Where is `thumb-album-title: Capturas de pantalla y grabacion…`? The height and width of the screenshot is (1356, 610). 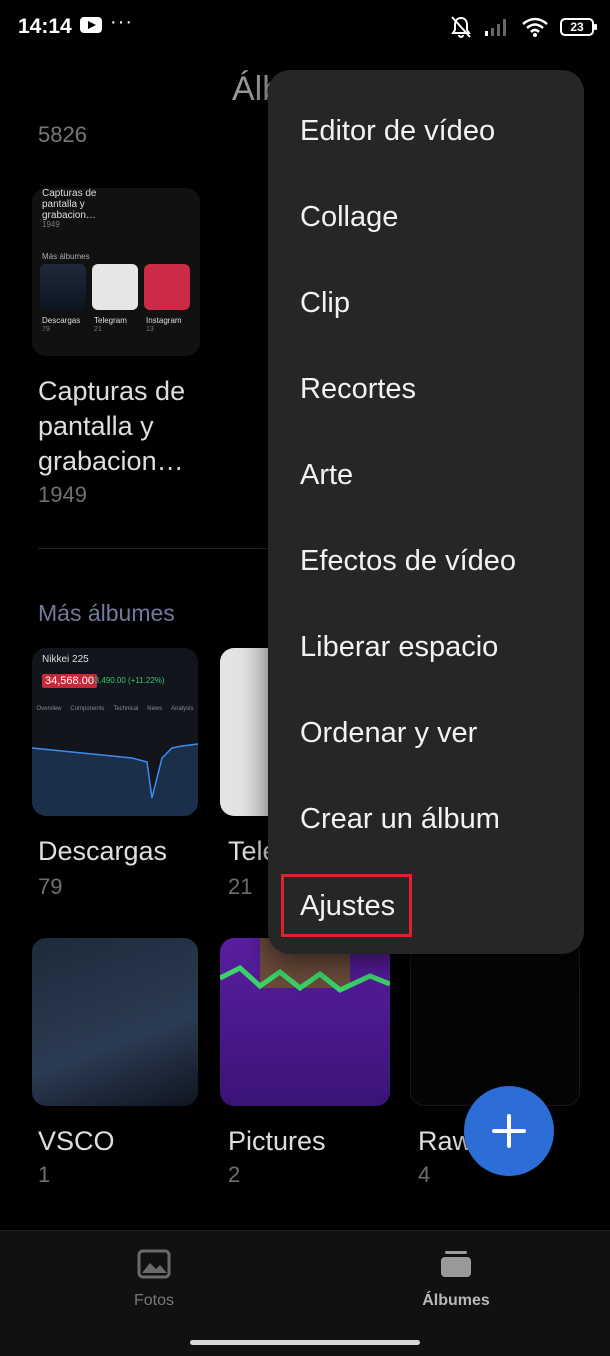
thumb-album-title: Capturas de pantalla y grabacion… is located at coordinates (69, 204).